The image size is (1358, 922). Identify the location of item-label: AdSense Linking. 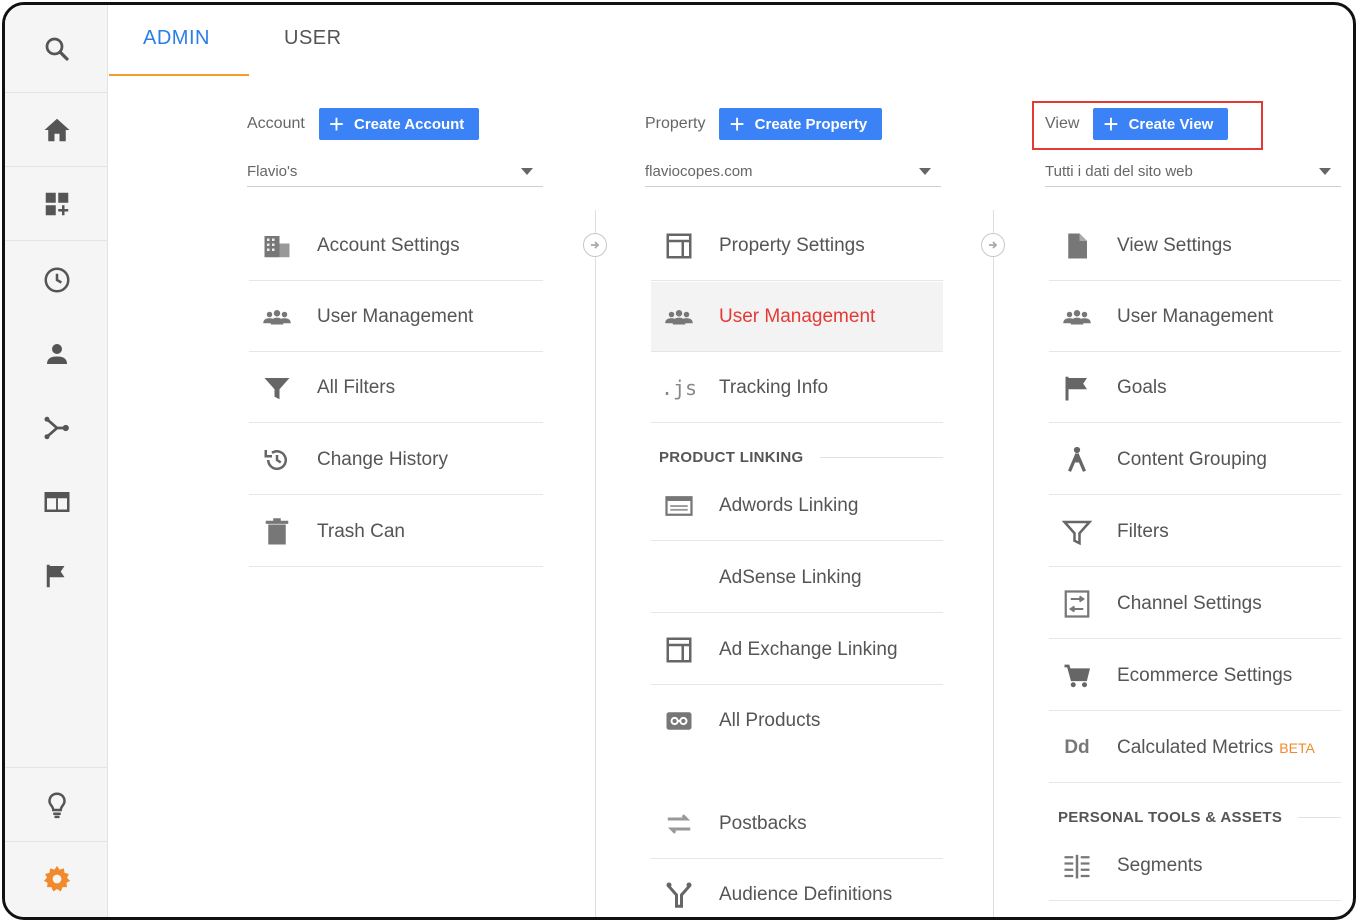
(790, 577).